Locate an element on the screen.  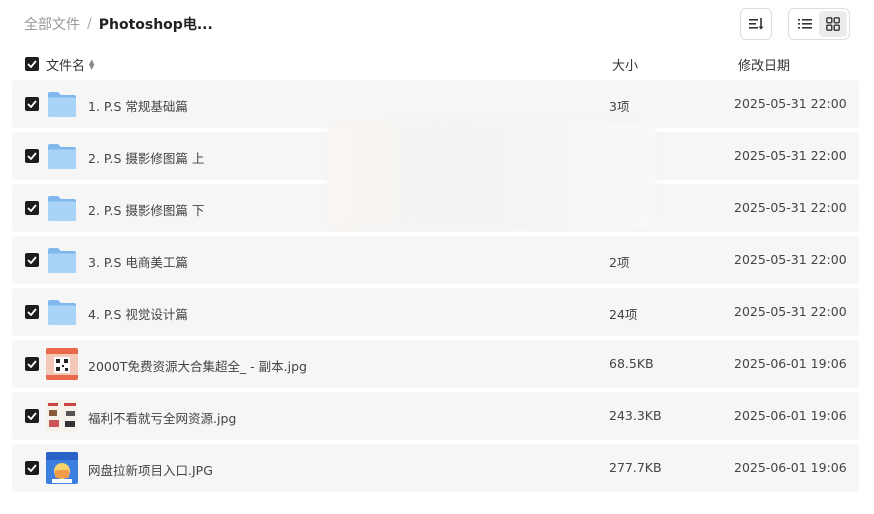
select-all-checkbox is located at coordinates (32, 64).